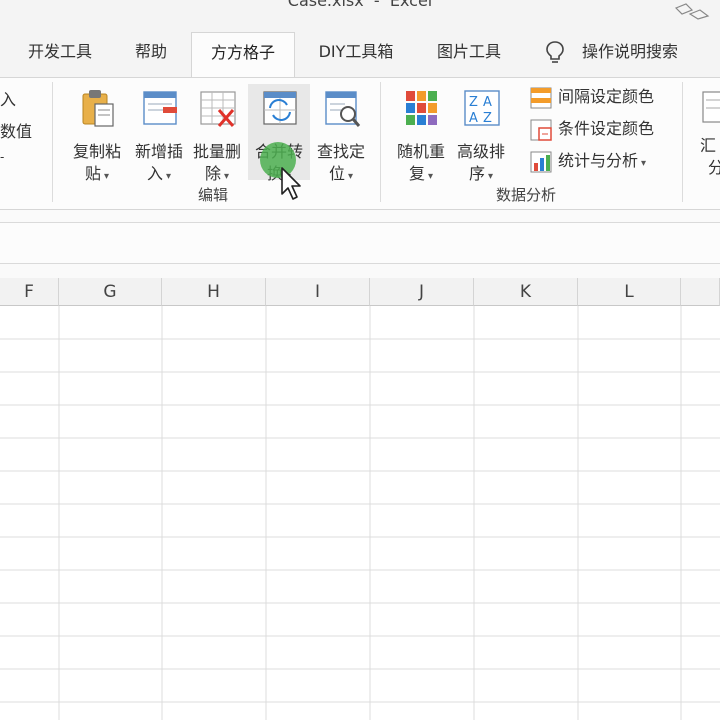 This screenshot has width=720, height=720. I want to click on button-label-line2: 序 ▾, so click(481, 173).